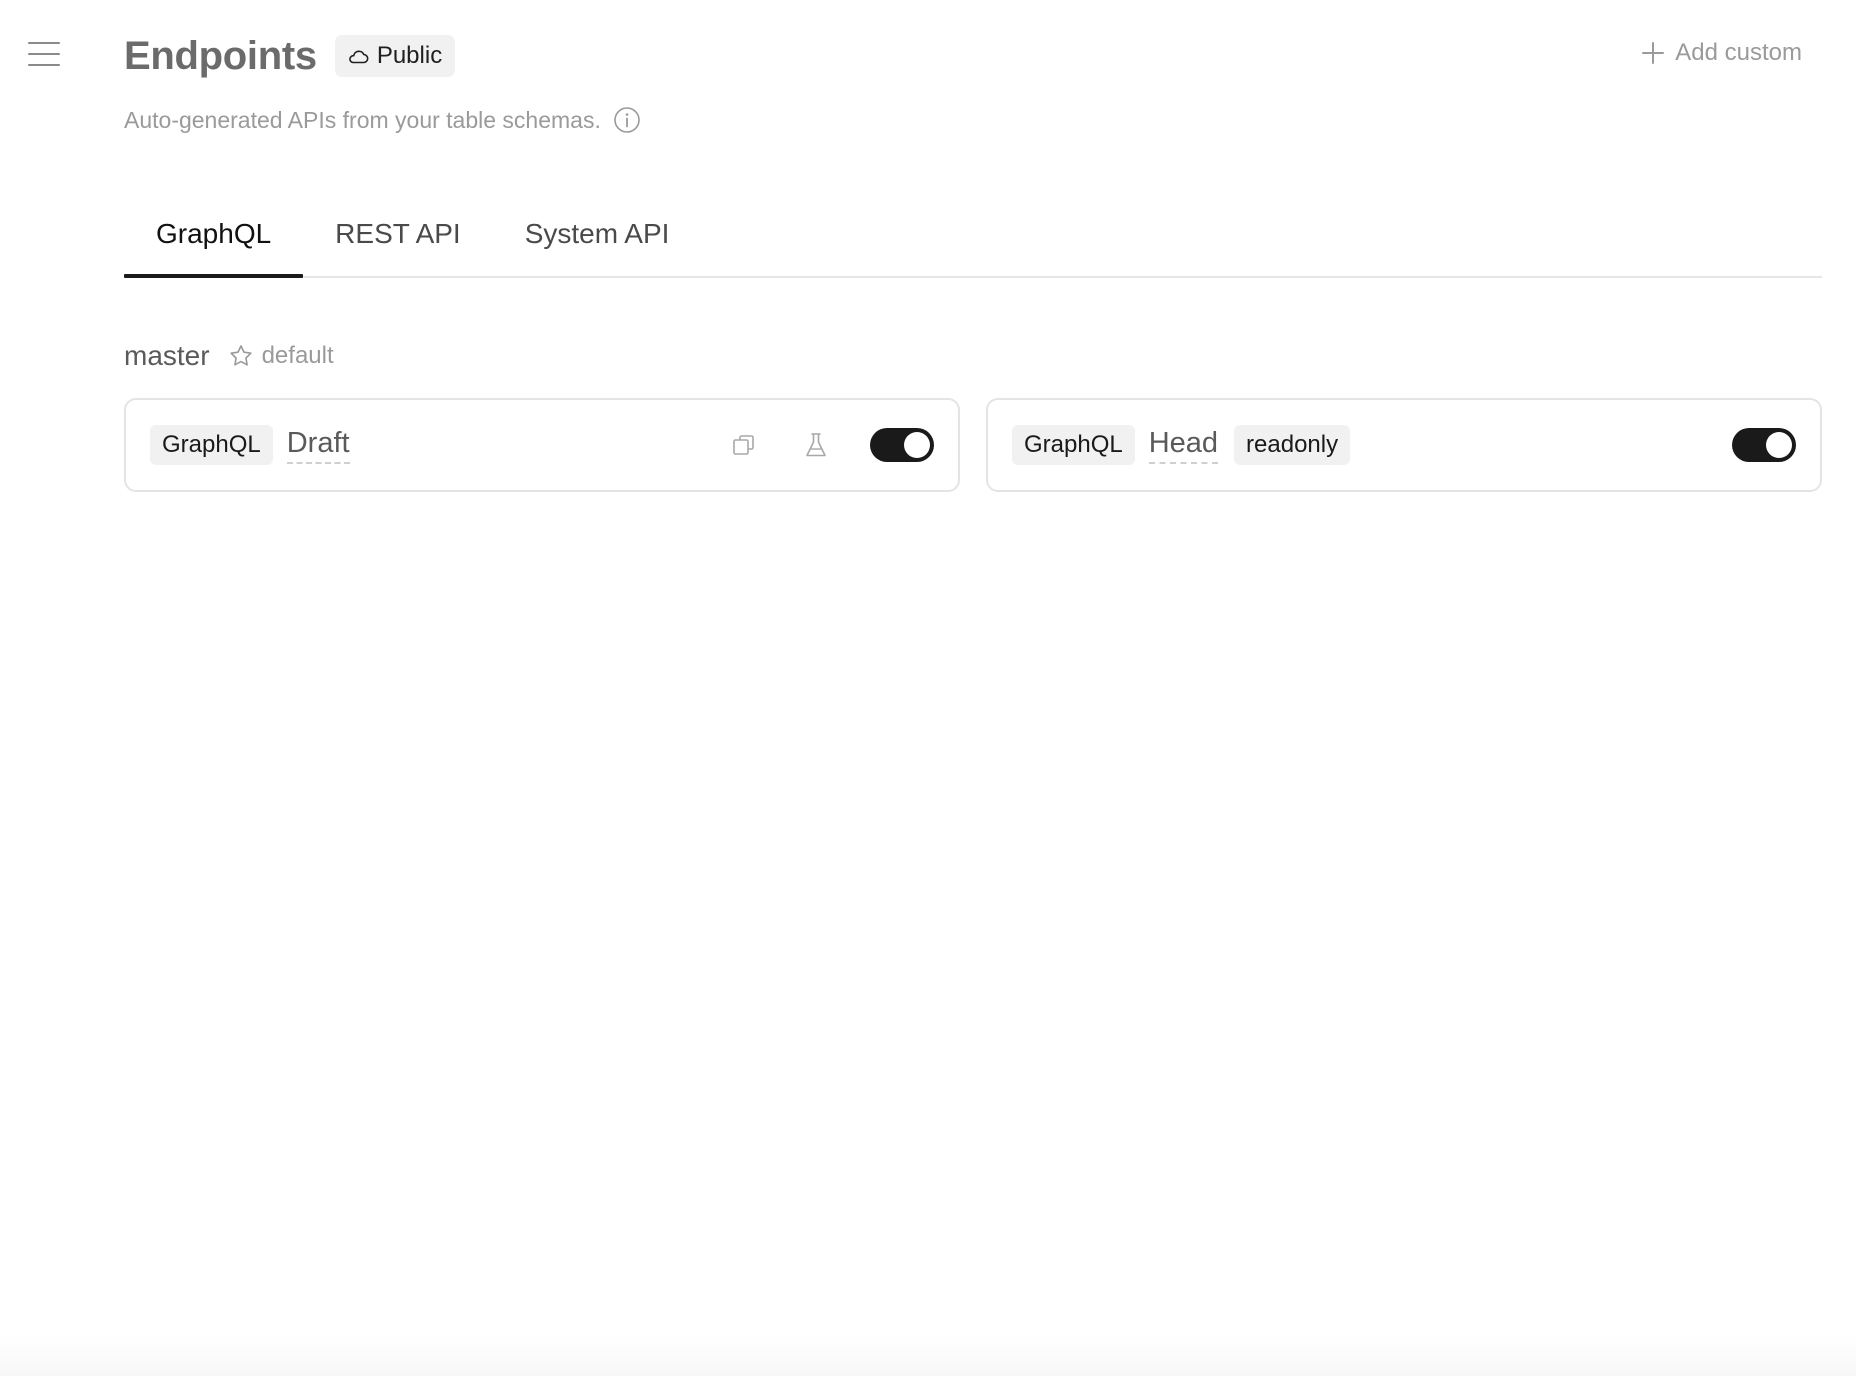 This screenshot has width=1856, height=1376. I want to click on endpoint-name: Head, so click(1183, 445).